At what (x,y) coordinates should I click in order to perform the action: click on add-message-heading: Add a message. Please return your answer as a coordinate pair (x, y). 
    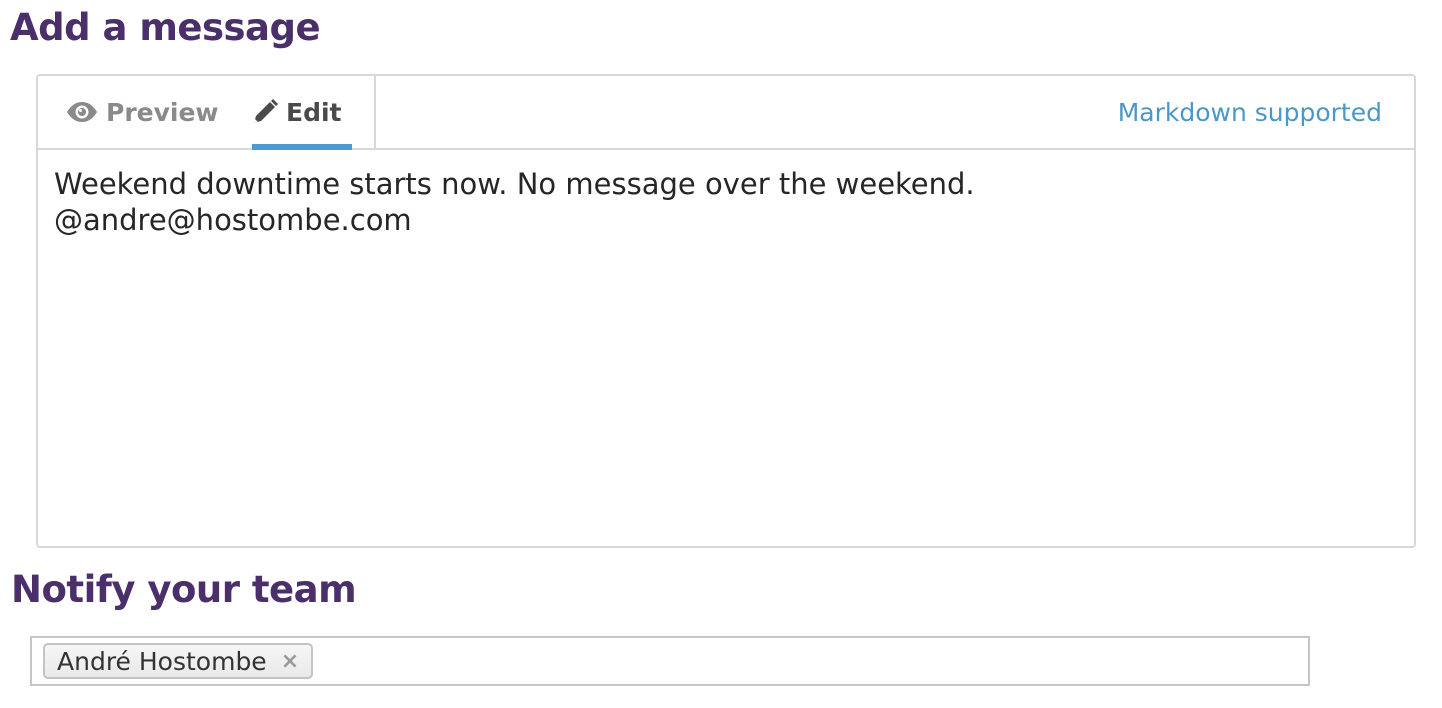
    Looking at the image, I should click on (165, 27).